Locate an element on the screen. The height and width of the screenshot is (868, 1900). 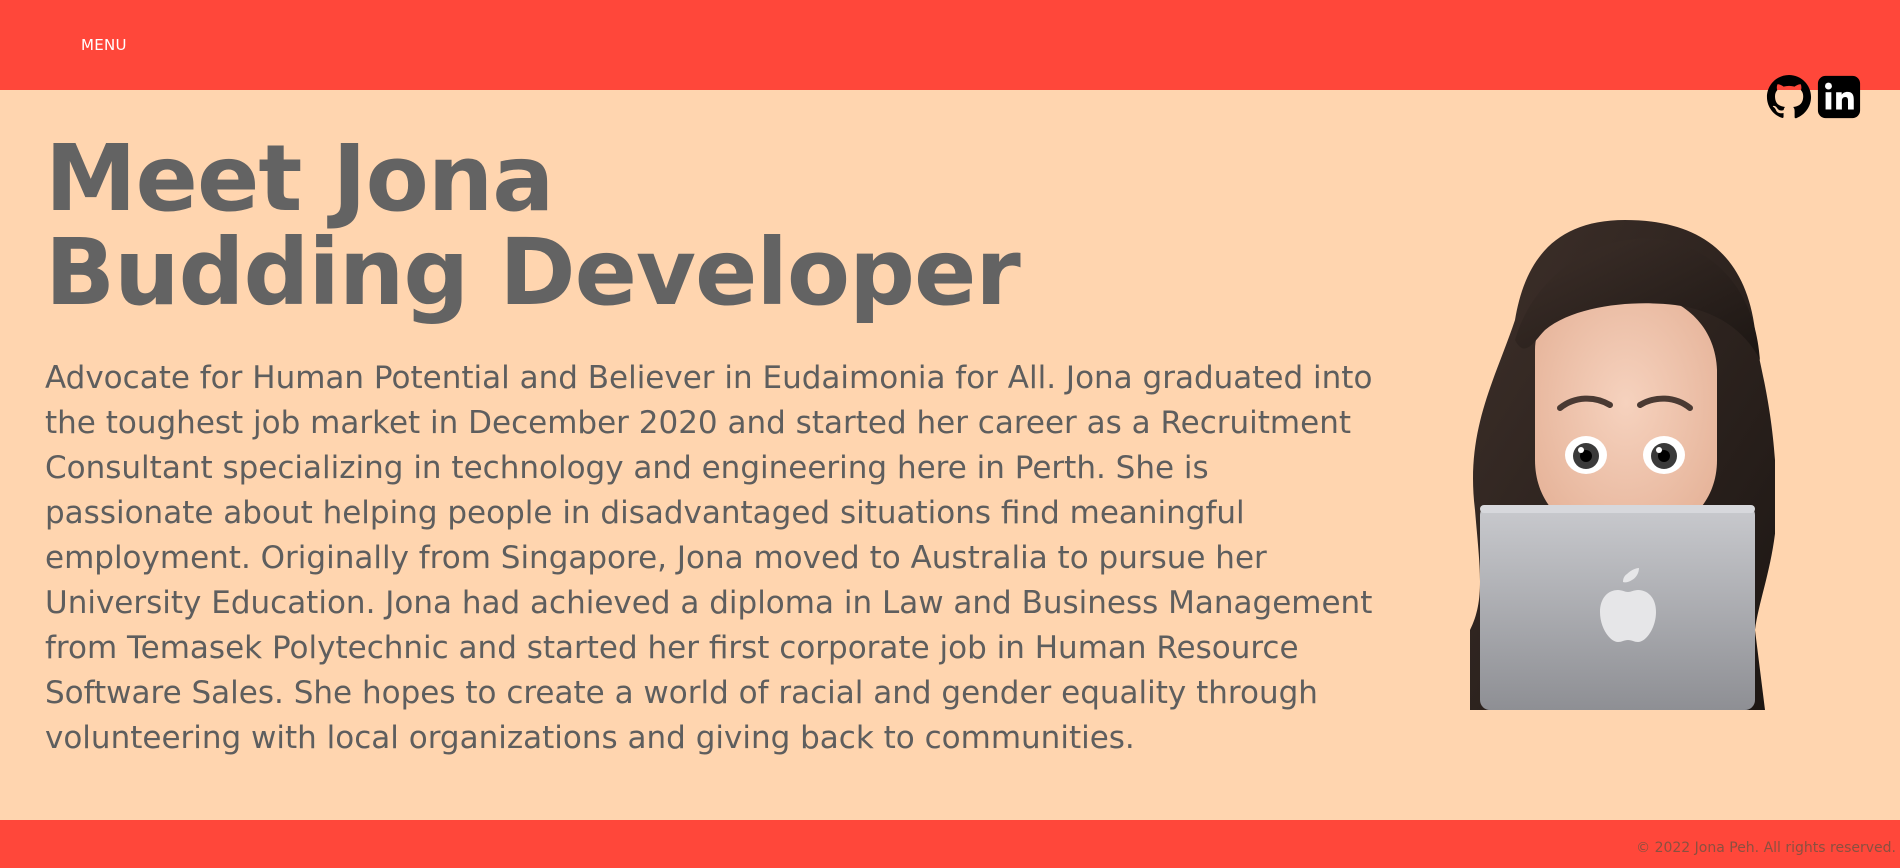
footer: © 2022 Jona Peh. All rights reserved. is located at coordinates (950, 844).